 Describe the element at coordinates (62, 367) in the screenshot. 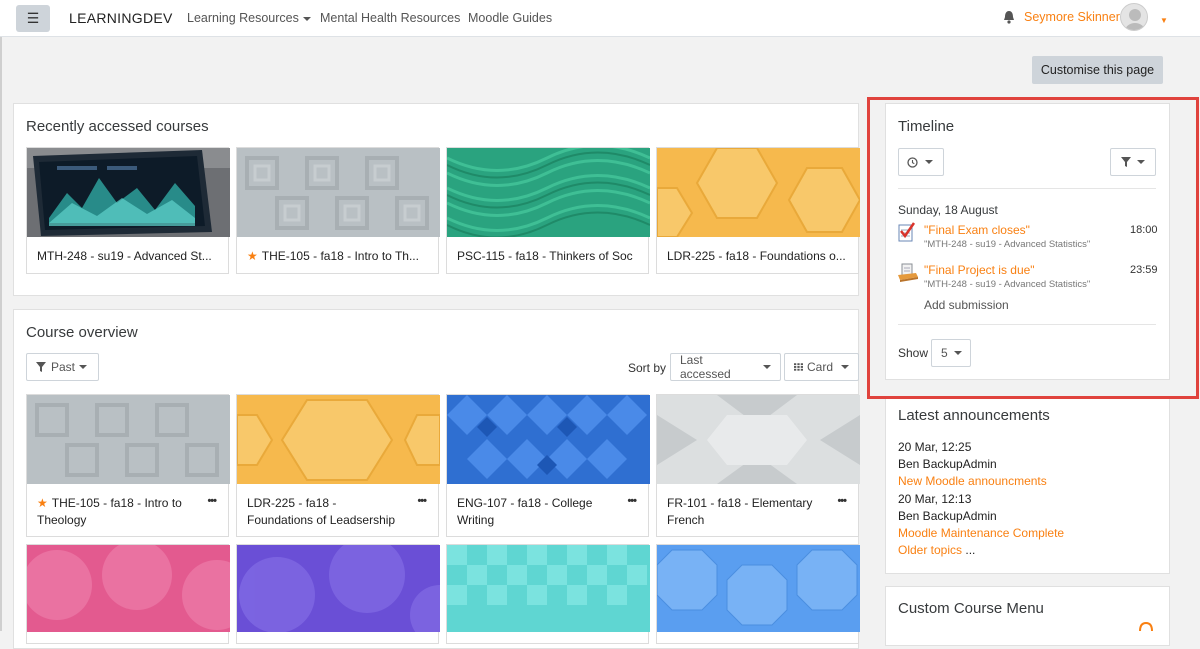

I see `past-filter-dropdown: Past` at that location.